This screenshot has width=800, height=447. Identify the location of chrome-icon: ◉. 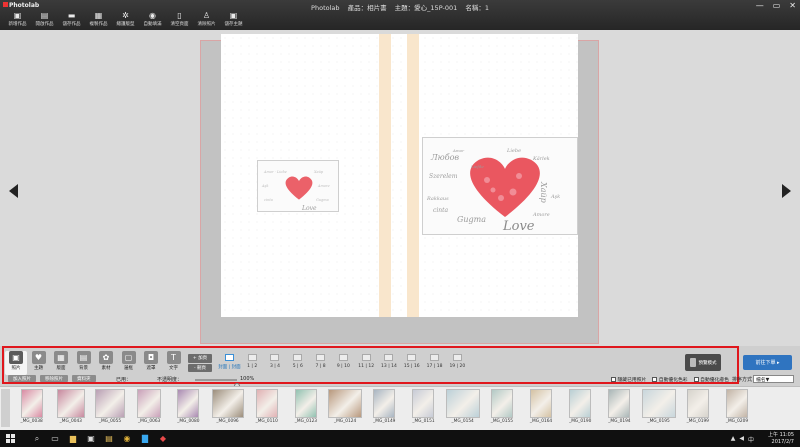
(127, 438).